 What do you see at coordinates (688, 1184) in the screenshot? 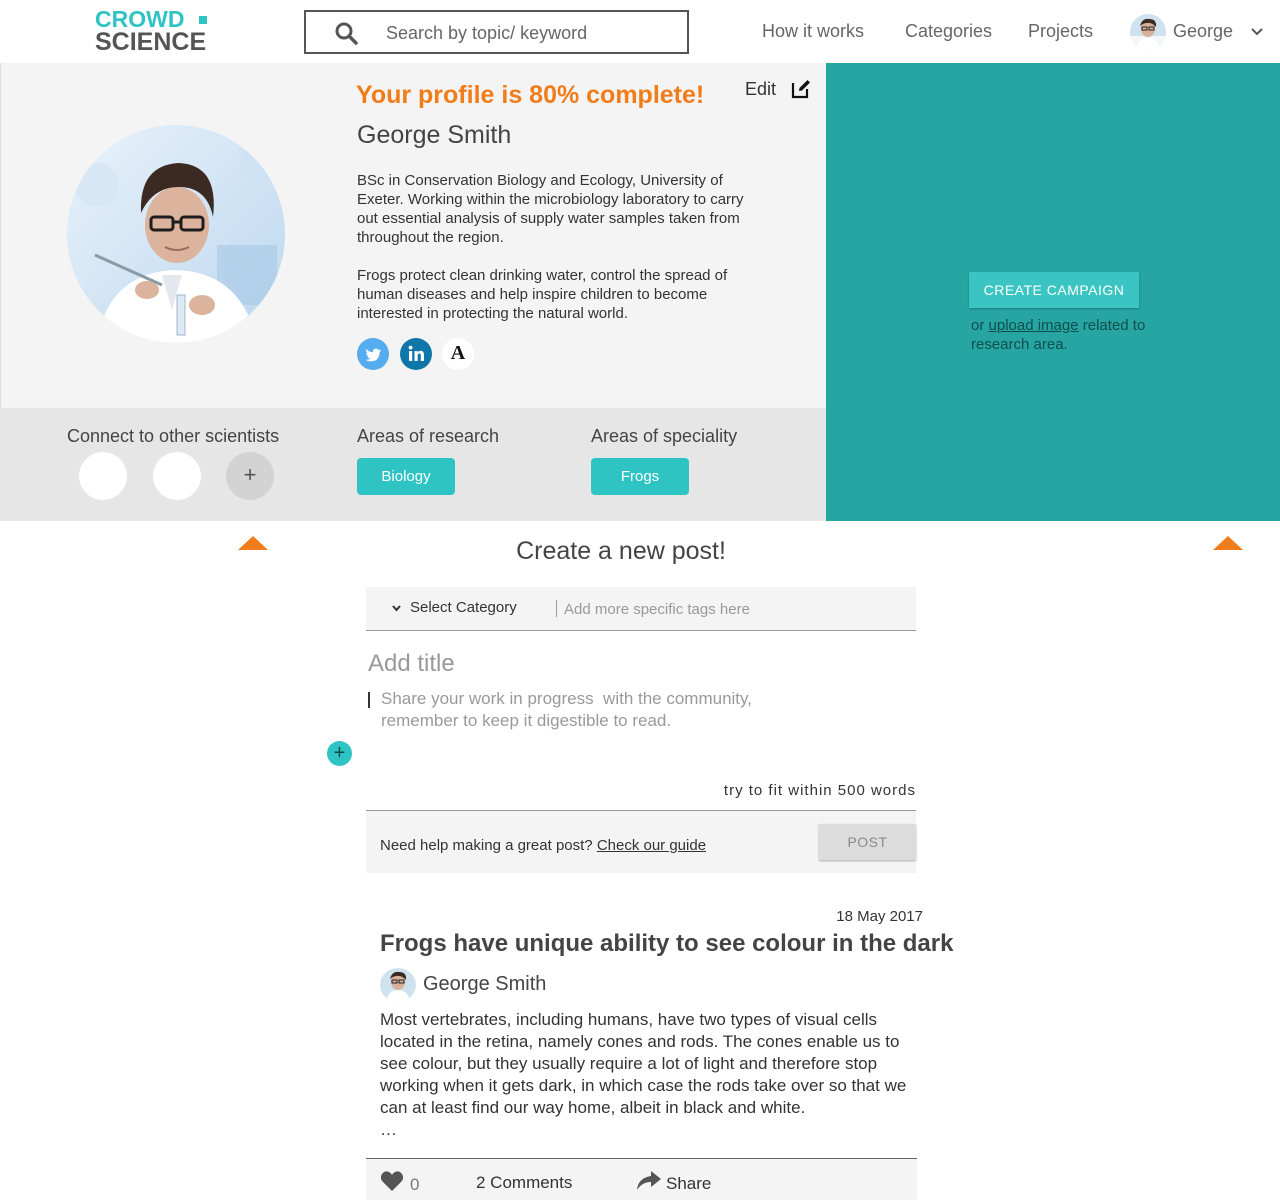
I see `share-button: Share` at bounding box center [688, 1184].